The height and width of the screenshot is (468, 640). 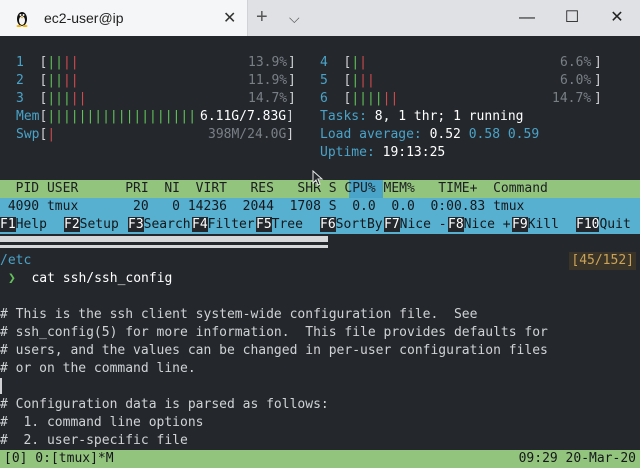 I want to click on cpu-meter-5: 5 [|||, so click(x=347, y=80).